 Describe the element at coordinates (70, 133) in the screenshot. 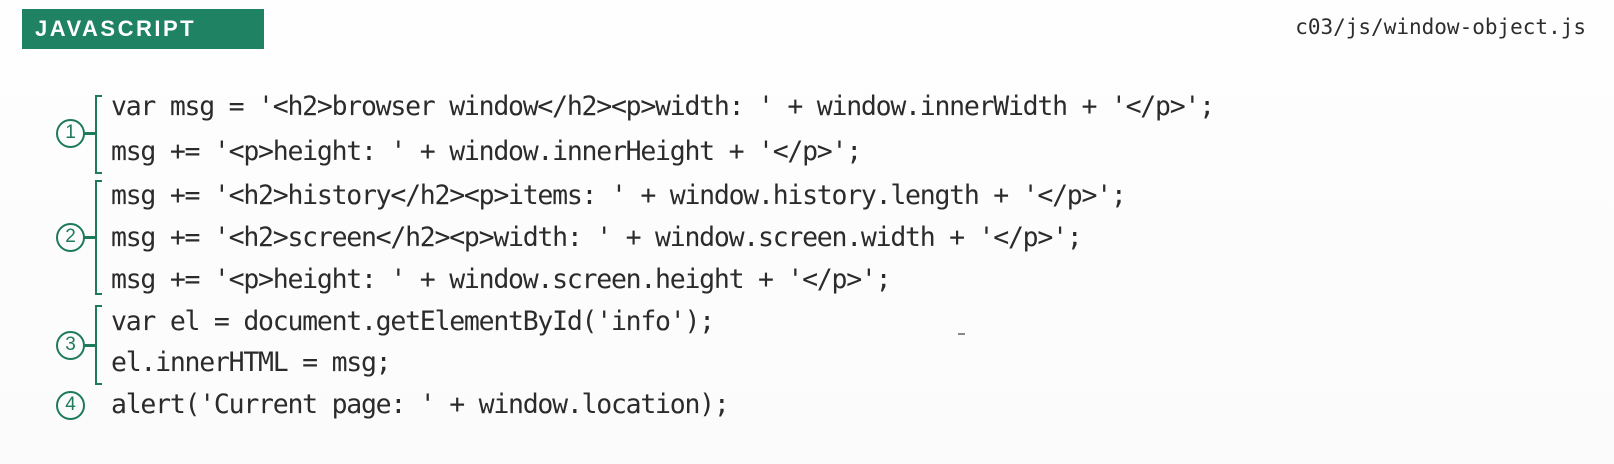

I see `step-marker-1: 1` at that location.